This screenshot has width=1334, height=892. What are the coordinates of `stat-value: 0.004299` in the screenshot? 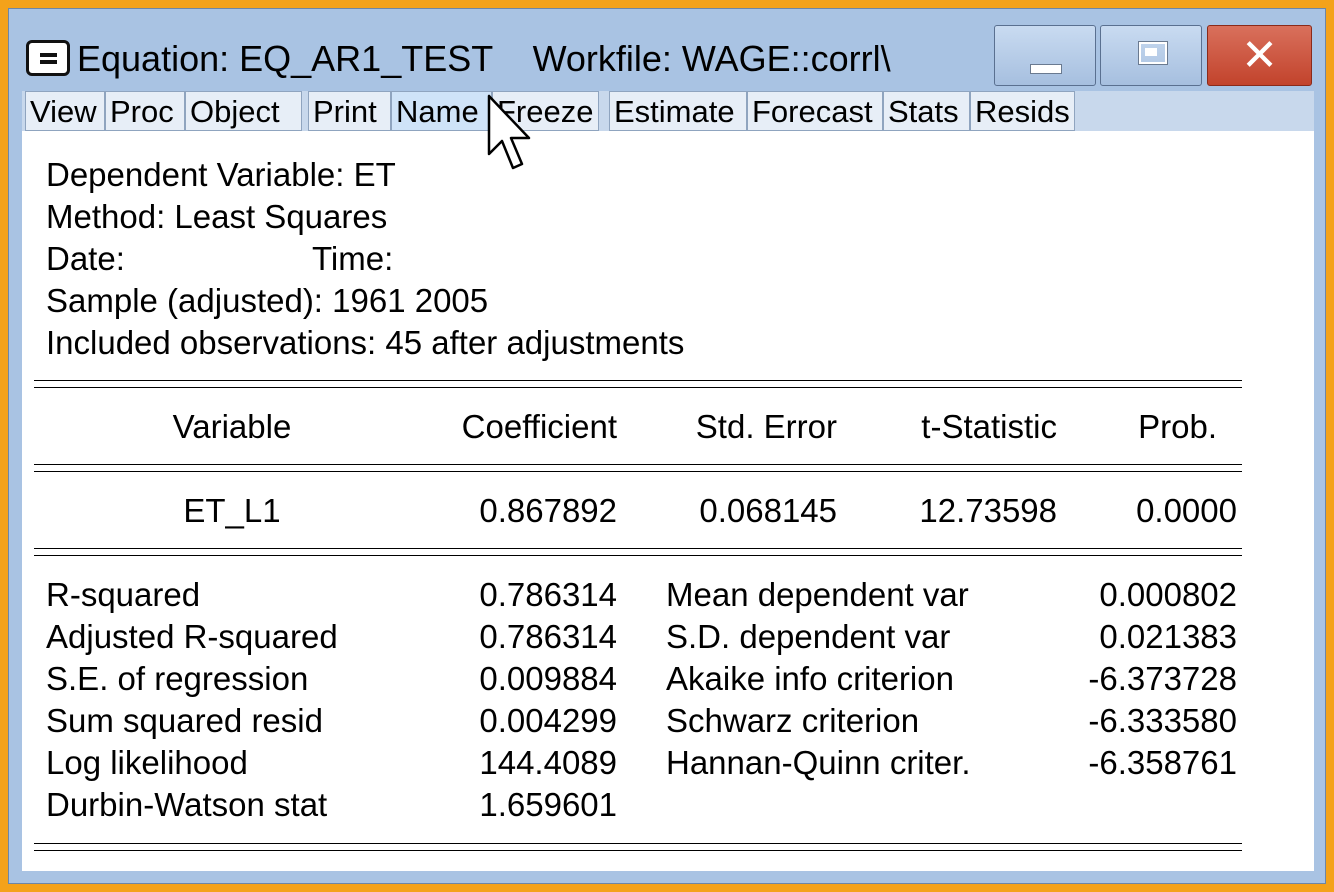 It's located at (548, 720).